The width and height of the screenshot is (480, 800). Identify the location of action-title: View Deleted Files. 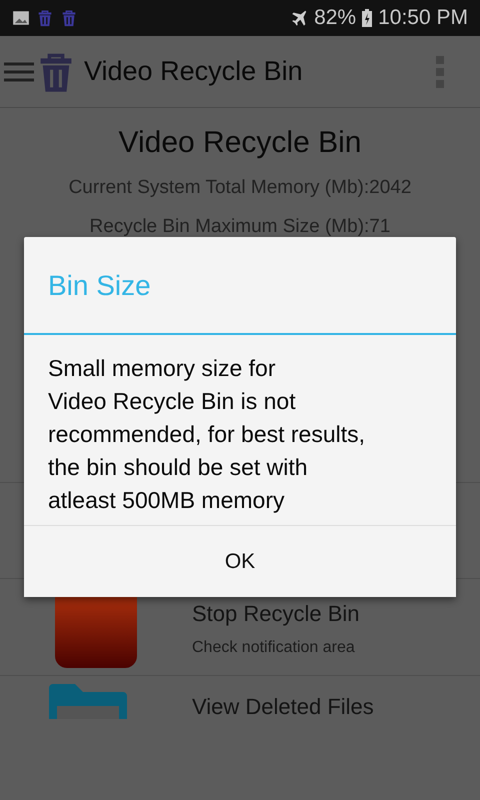
(283, 706).